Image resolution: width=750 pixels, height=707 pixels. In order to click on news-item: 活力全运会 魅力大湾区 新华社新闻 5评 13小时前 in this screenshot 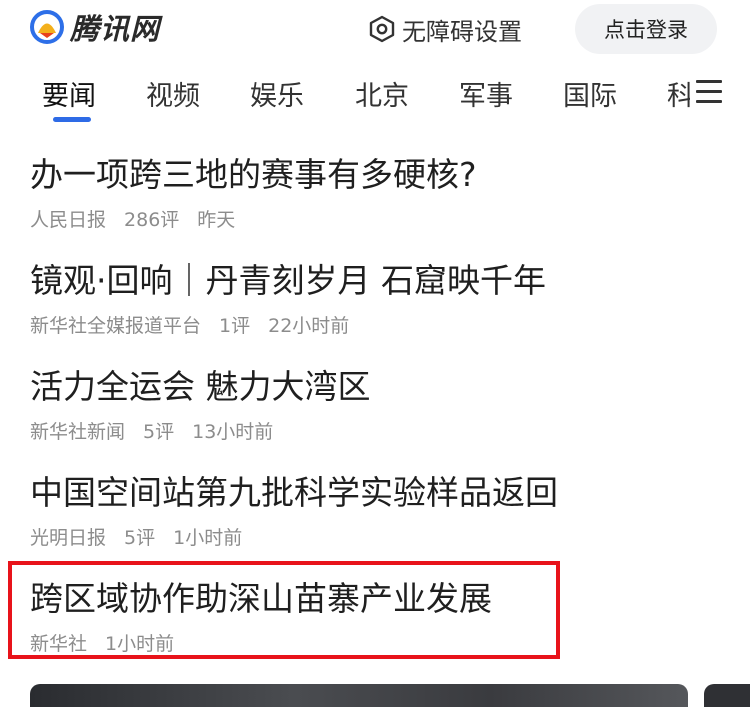, I will do `click(375, 402)`.